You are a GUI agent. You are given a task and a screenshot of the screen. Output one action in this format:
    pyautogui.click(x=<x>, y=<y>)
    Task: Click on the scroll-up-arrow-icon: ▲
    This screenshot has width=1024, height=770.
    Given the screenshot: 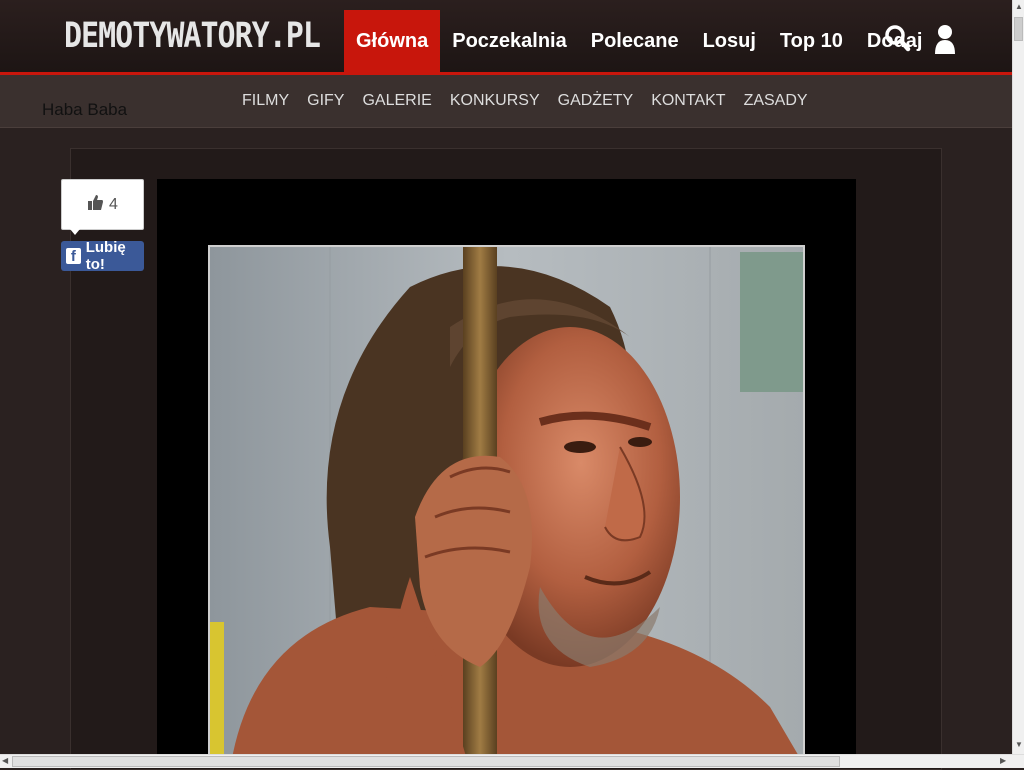 What is the action you would take?
    pyautogui.click(x=1019, y=6)
    